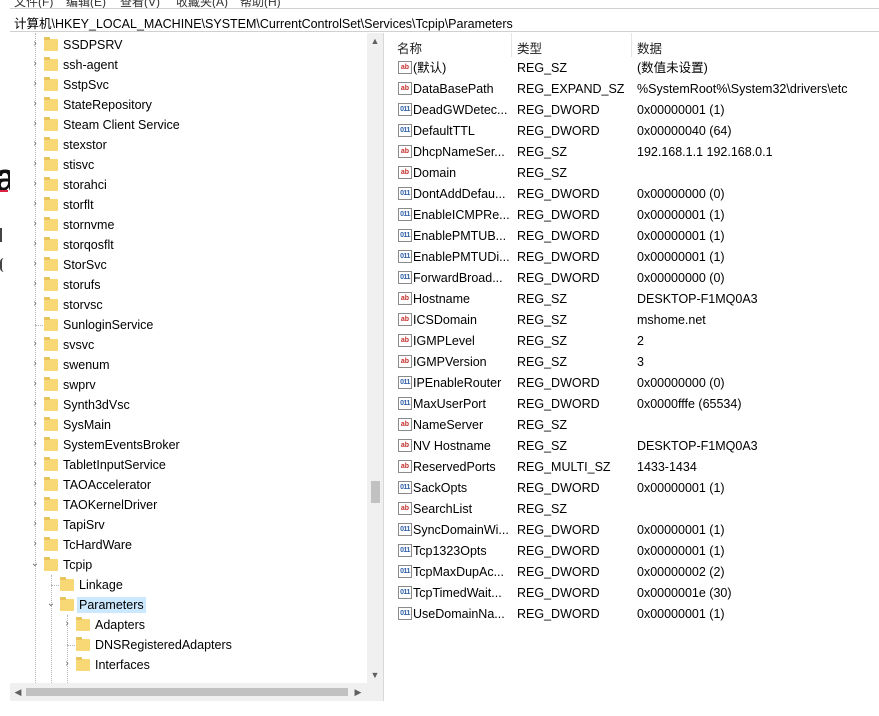 The height and width of the screenshot is (716, 879). I want to click on tree-item-ssh-agent: › ssh-agent, so click(189, 65).